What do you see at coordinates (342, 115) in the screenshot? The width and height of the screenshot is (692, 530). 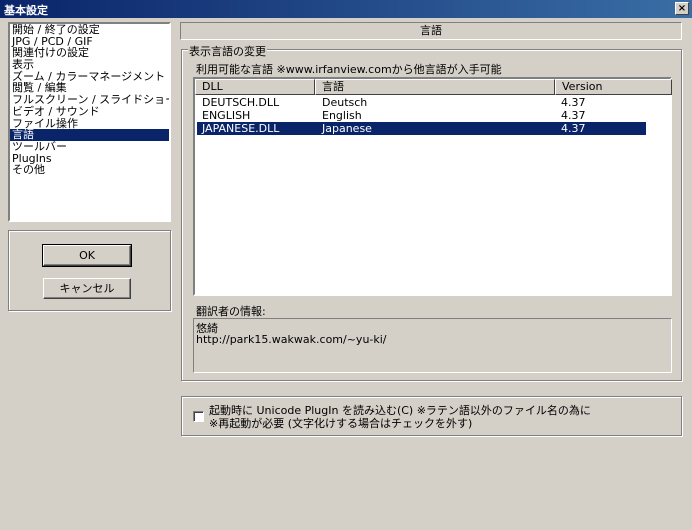 I see `row-cell-lang: English` at bounding box center [342, 115].